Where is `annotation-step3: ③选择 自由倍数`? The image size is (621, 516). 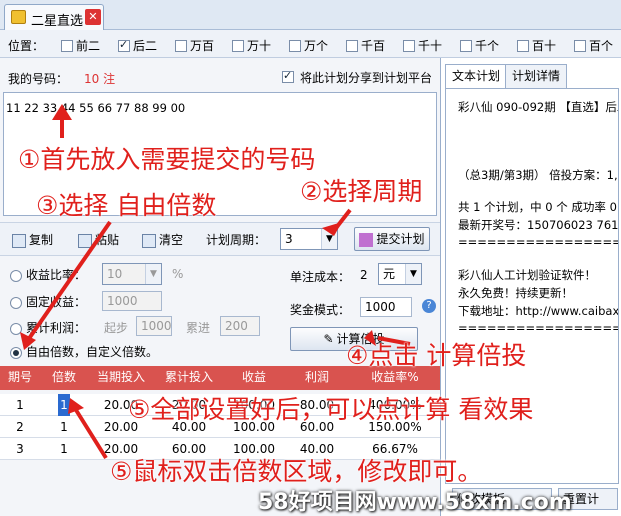
annotation-step3: ③选择 自由倍数 is located at coordinates (126, 205).